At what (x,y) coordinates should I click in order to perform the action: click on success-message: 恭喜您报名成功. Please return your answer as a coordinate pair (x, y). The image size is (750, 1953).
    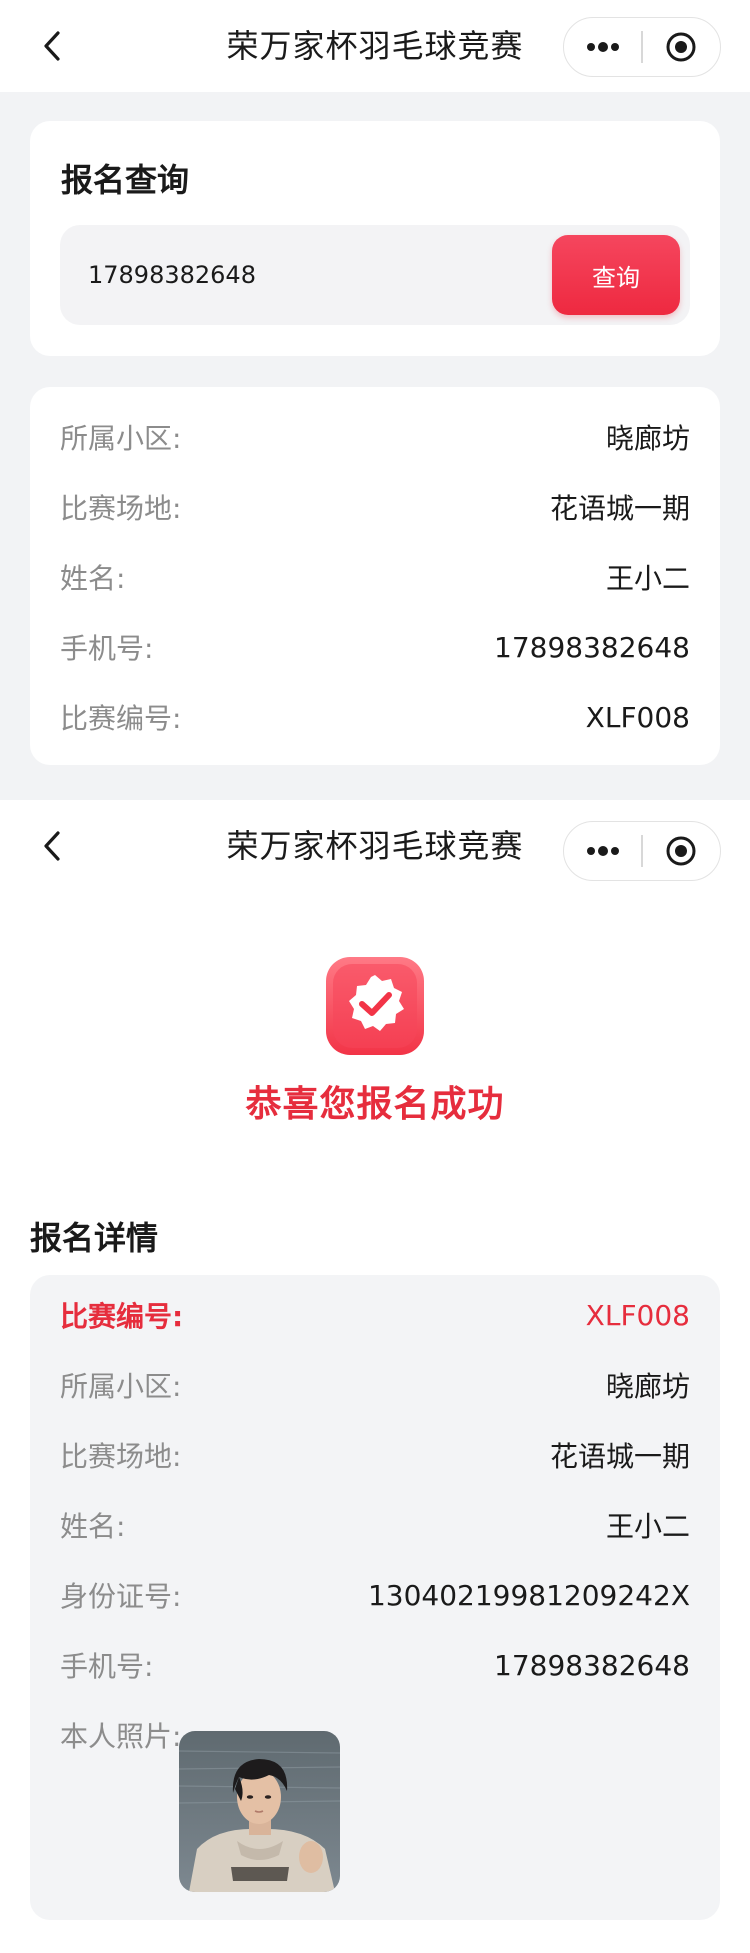
    Looking at the image, I should click on (375, 1104).